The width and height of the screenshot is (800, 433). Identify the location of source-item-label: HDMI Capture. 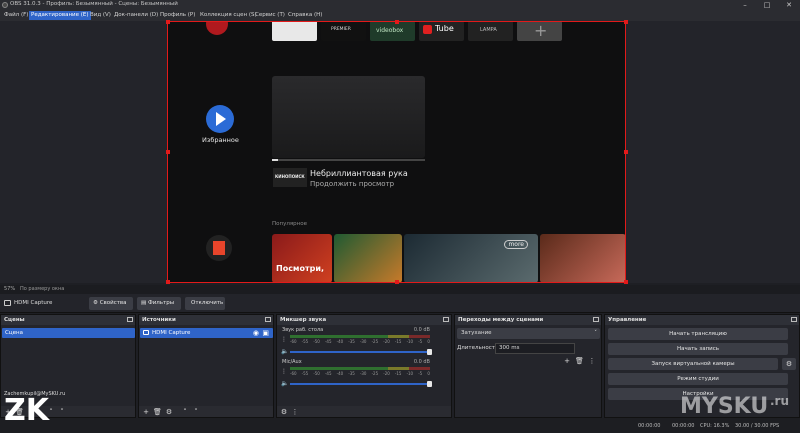
(171, 333).